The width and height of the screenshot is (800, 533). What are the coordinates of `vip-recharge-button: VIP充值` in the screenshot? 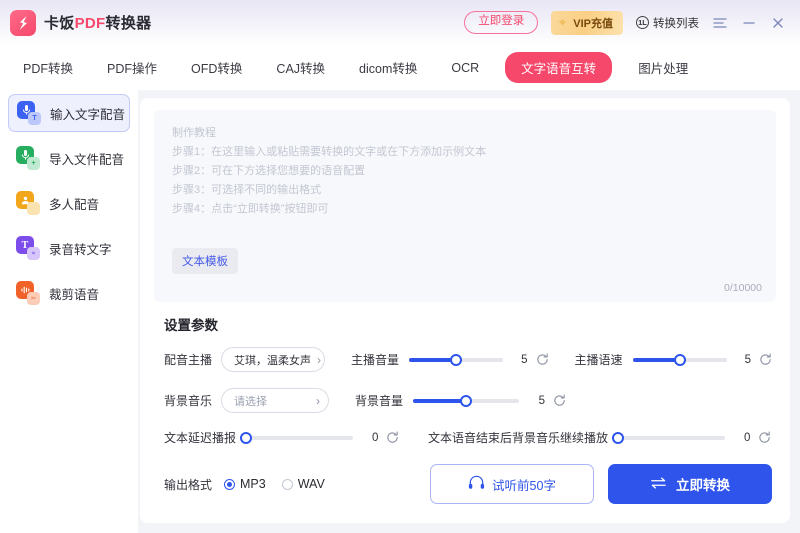 It's located at (587, 22).